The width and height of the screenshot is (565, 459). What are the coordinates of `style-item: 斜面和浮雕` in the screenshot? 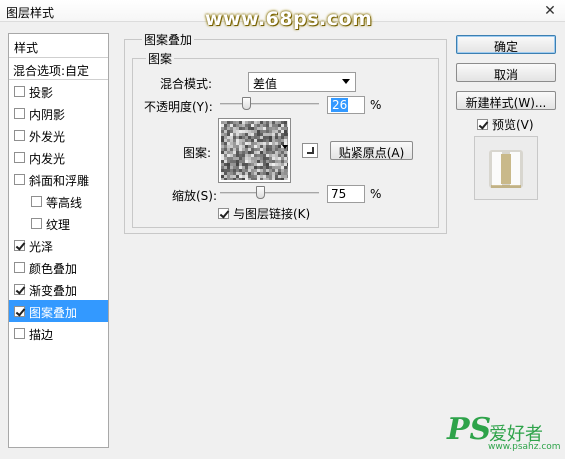 It's located at (58, 179).